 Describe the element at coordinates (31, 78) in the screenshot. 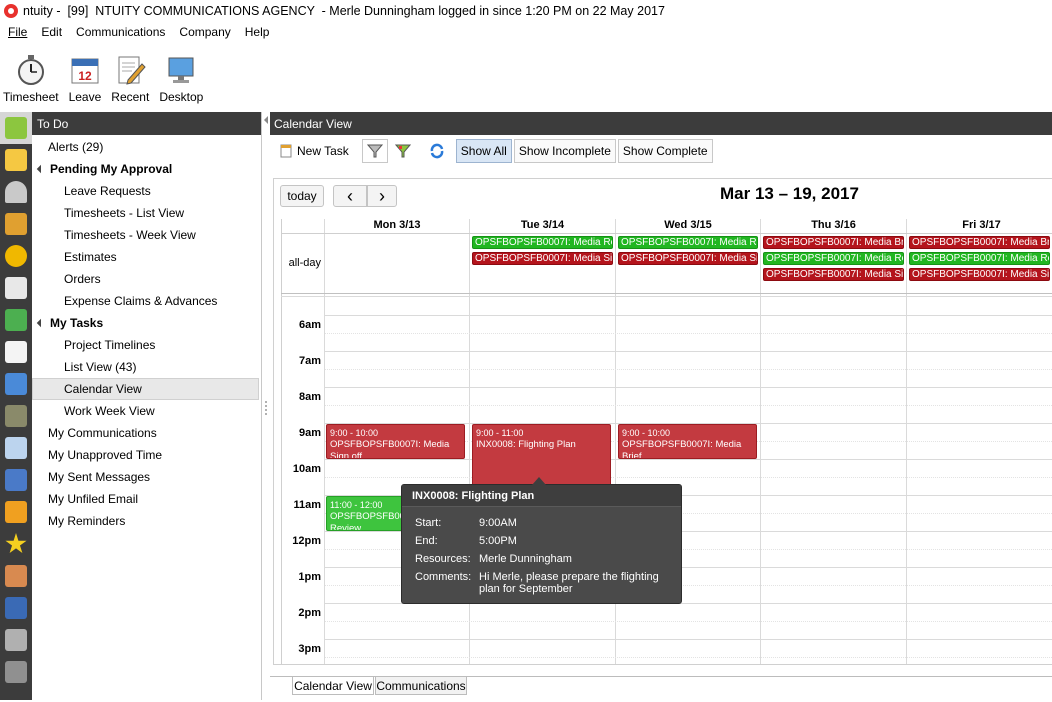

I see `timesheet-button: Timesheet` at that location.